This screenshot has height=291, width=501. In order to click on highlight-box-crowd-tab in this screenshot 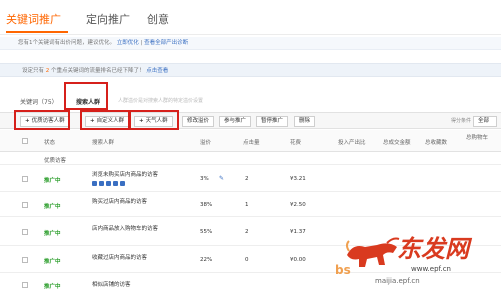, I will do `click(86, 96)`.